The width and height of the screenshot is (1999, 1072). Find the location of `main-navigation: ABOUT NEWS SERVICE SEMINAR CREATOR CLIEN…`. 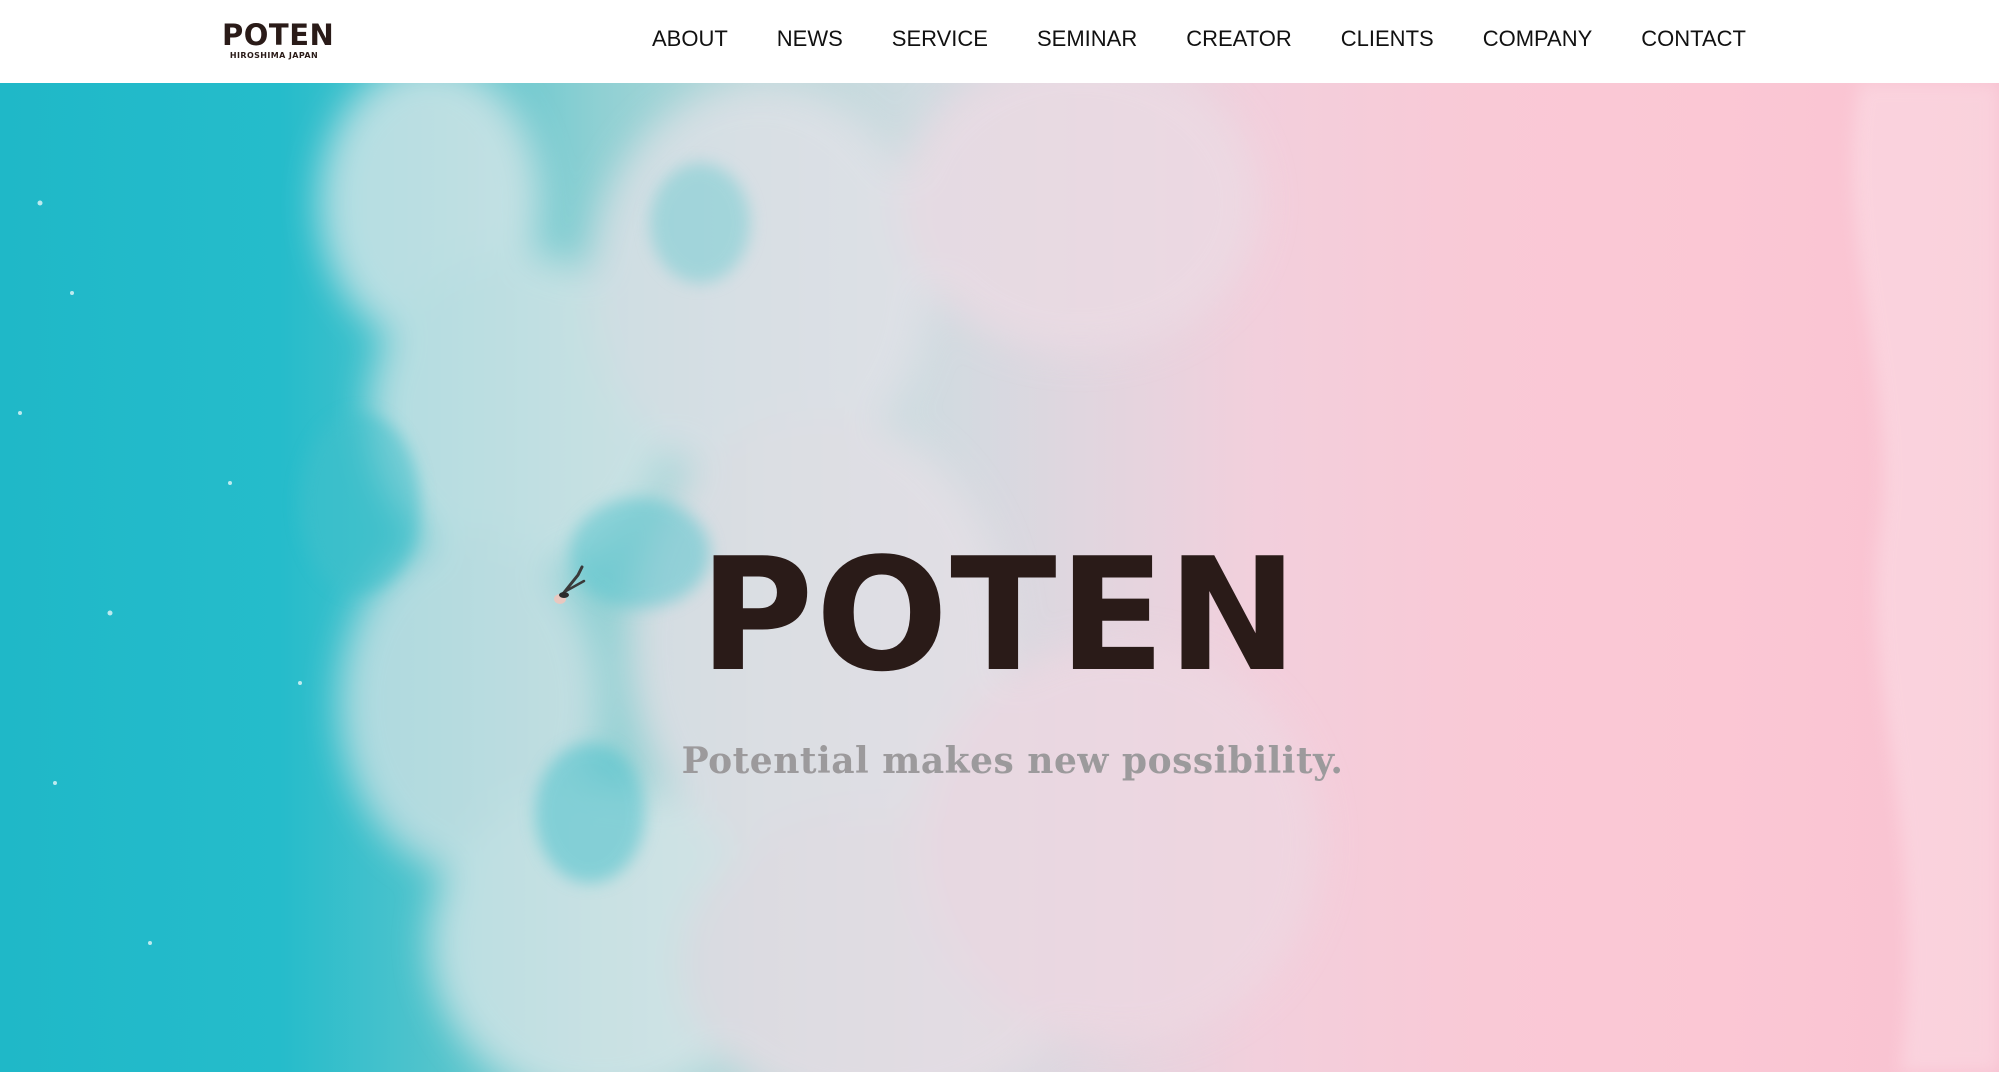

main-navigation: ABOUT NEWS SERVICE SEMINAR CREATOR CLIEN… is located at coordinates (1199, 39).